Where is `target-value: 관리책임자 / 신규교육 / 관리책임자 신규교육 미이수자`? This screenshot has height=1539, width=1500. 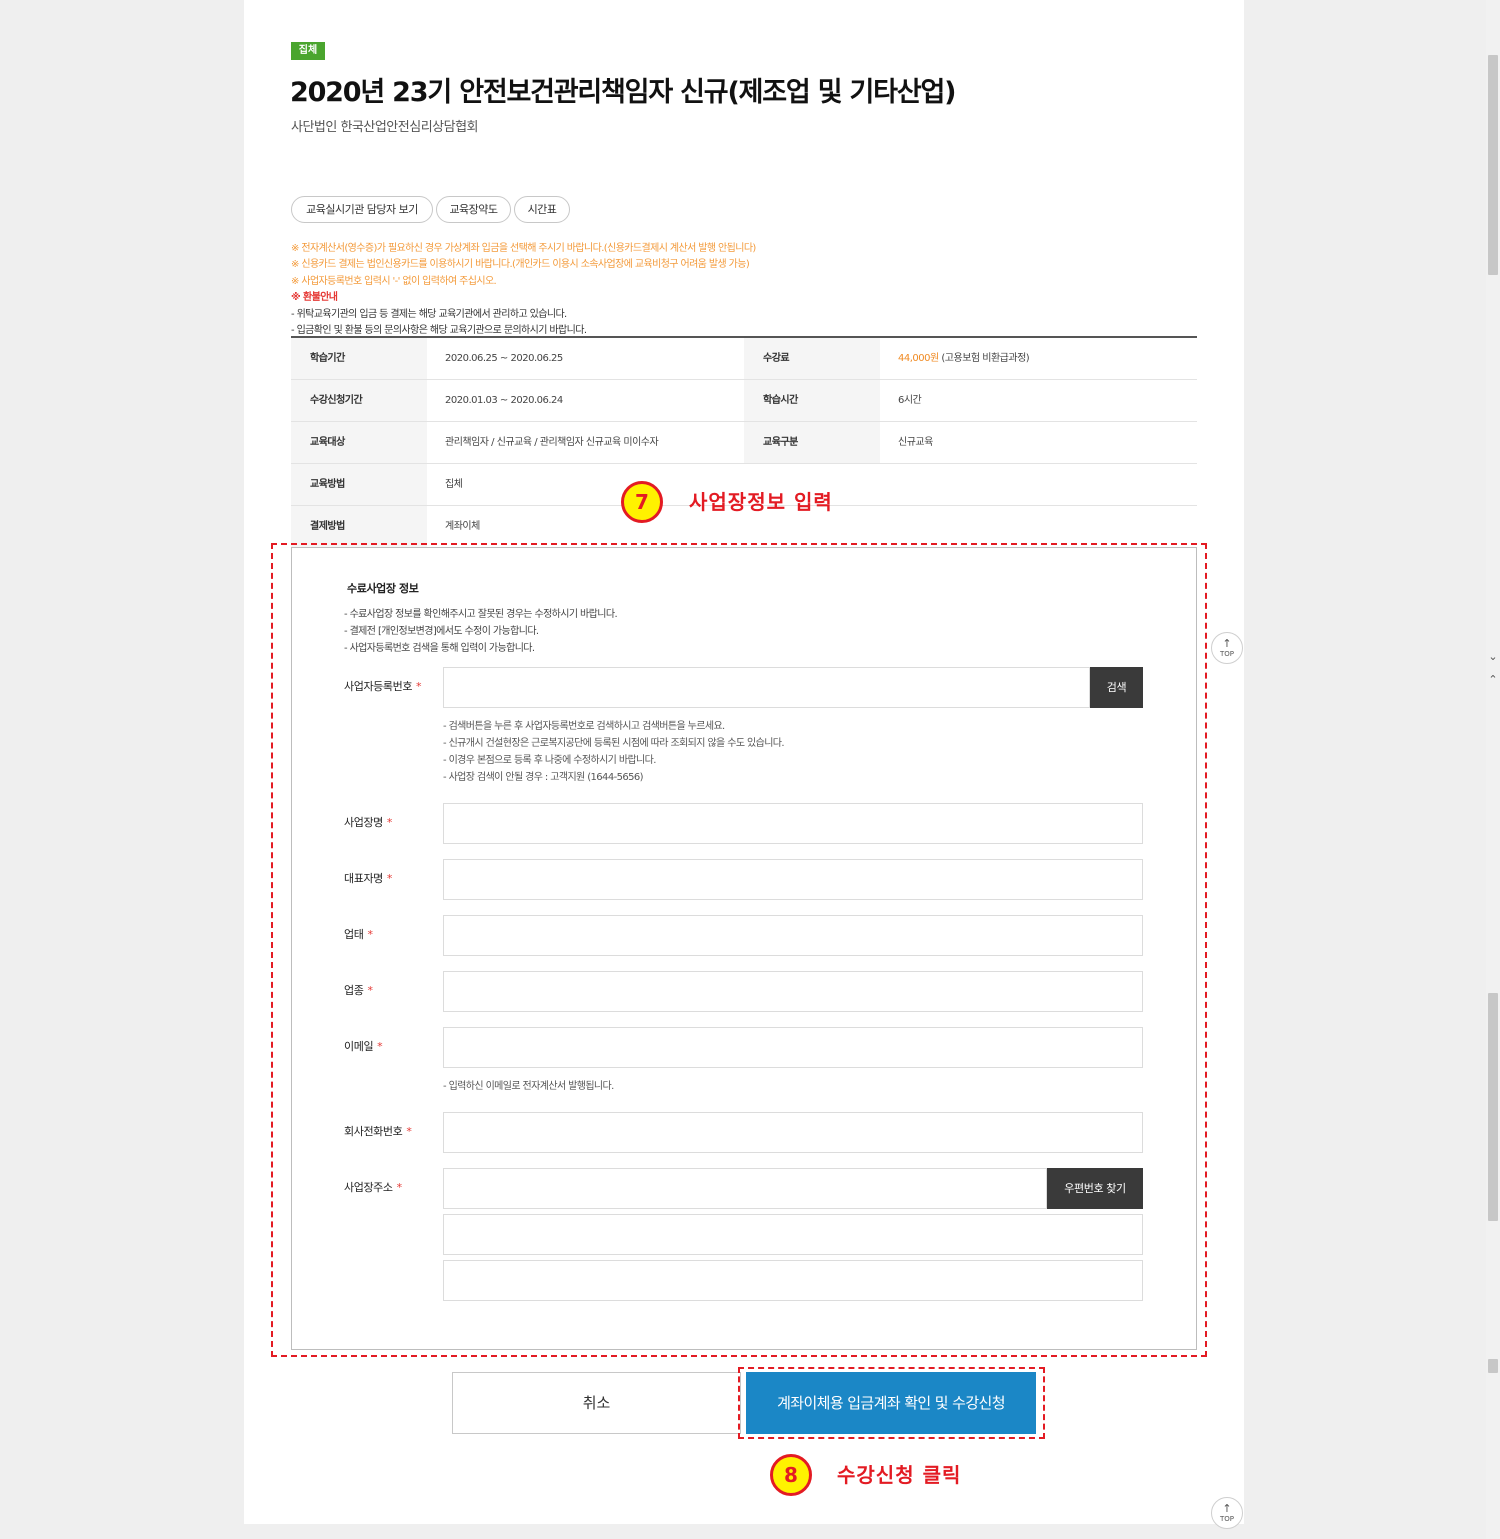
target-value: 관리책임자 / 신규교육 / 관리책임자 신규교육 미이수자 is located at coordinates (552, 442).